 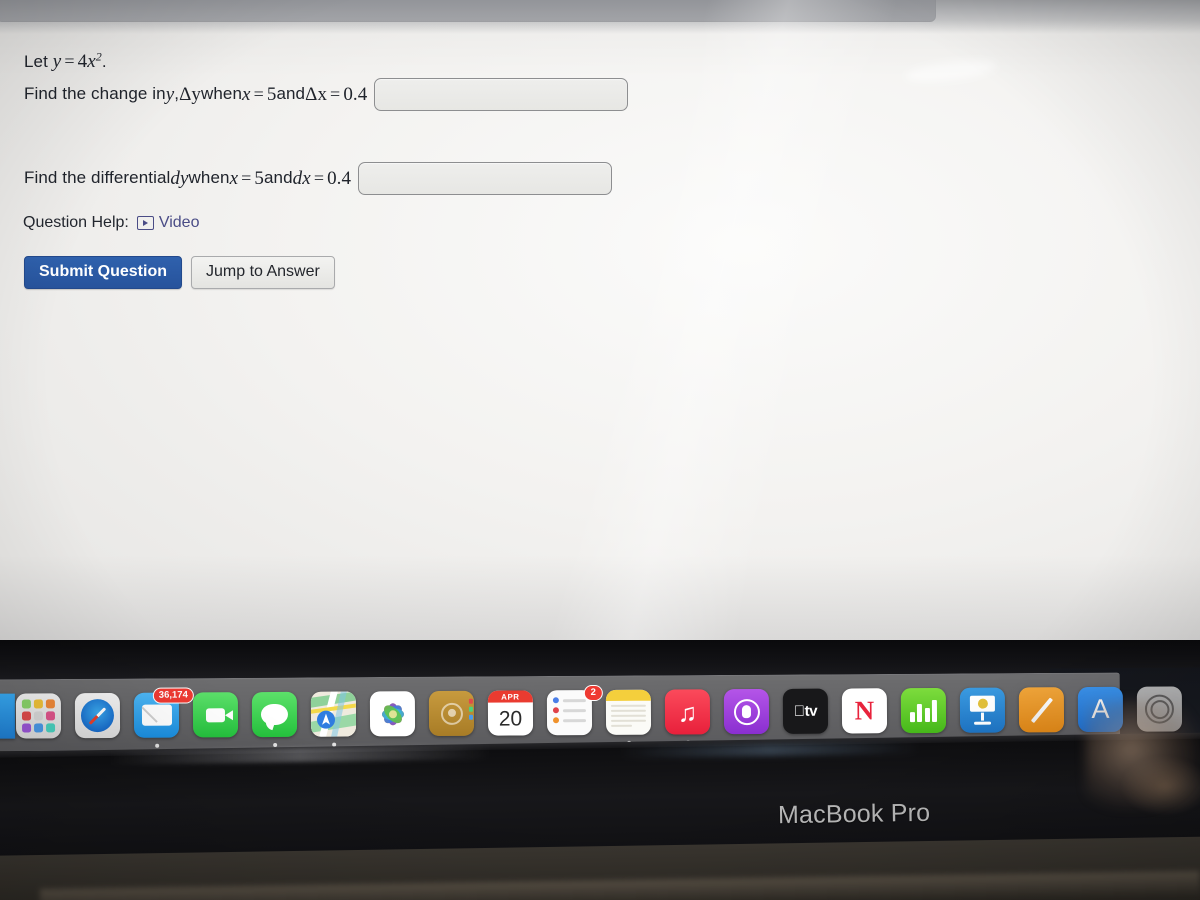 I want to click on dock-item-notes, so click(x=628, y=717).